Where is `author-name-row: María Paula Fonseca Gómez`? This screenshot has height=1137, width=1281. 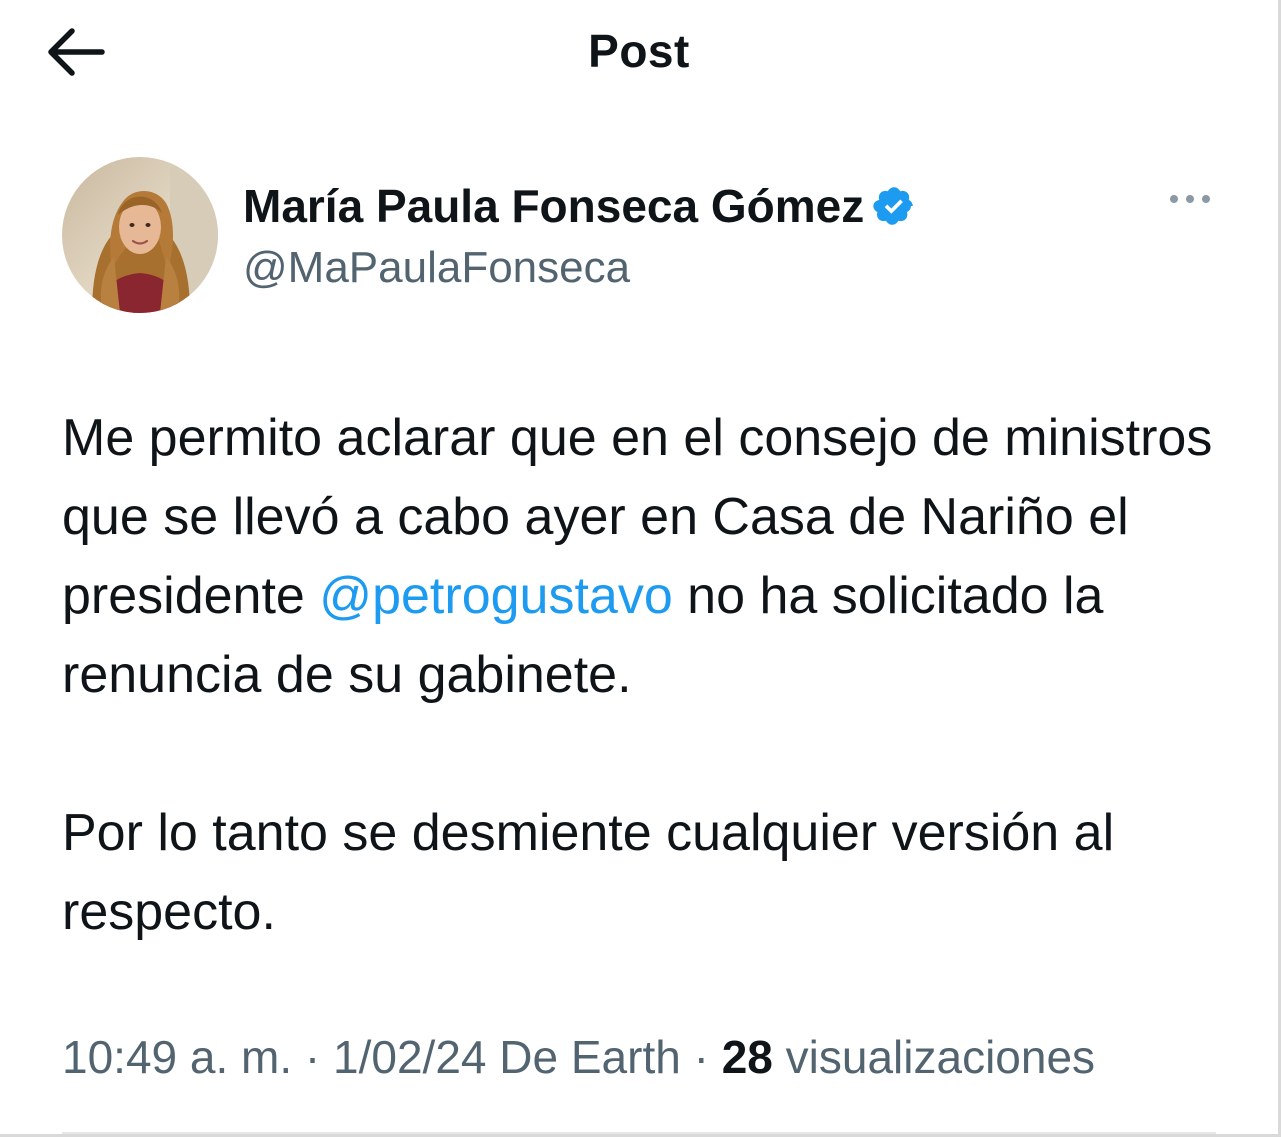 author-name-row: María Paula Fonseca Gómez is located at coordinates (581, 206).